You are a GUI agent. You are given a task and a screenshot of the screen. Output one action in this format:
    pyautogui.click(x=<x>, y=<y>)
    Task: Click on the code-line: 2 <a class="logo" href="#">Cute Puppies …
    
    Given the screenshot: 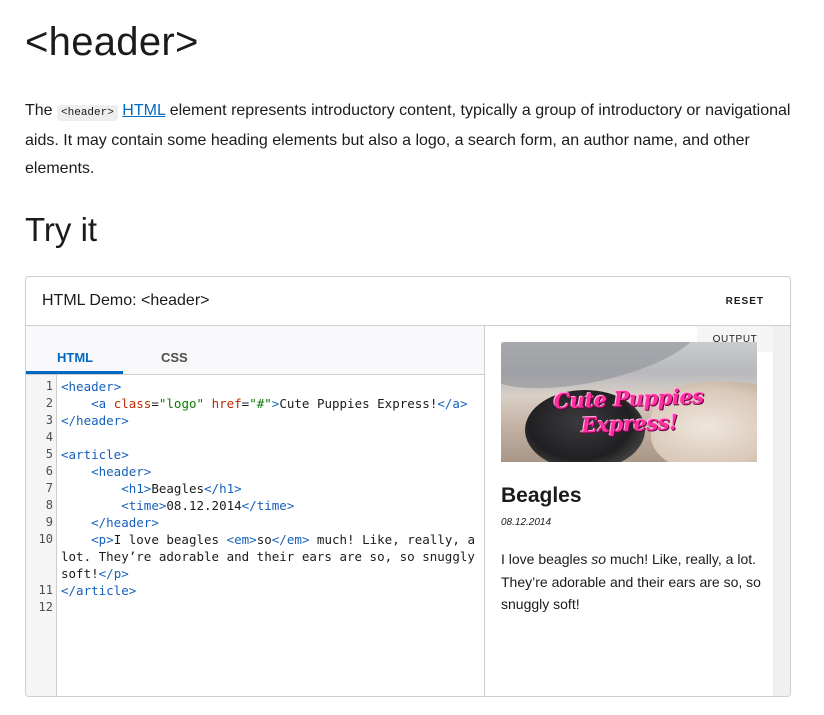 What is the action you would take?
    pyautogui.click(x=255, y=403)
    